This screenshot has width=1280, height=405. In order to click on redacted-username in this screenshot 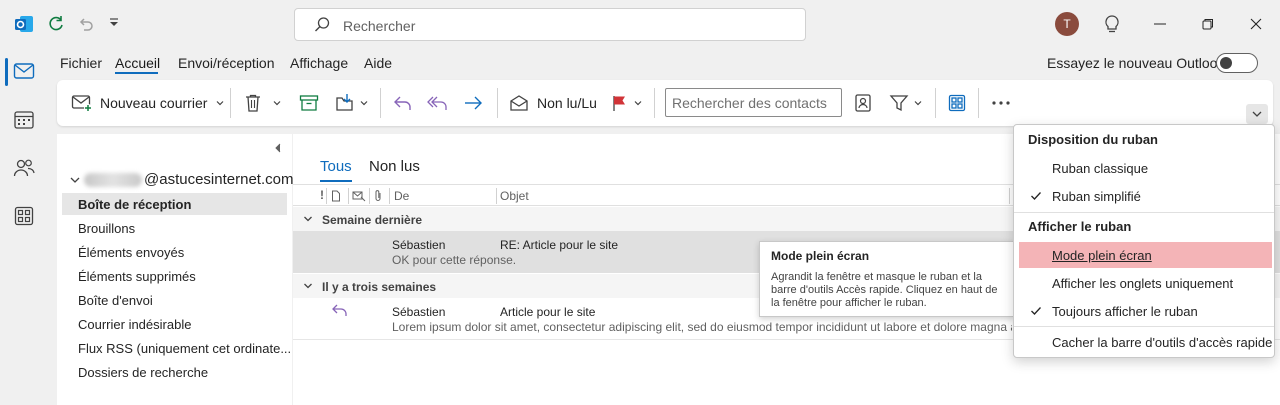, I will do `click(113, 179)`.